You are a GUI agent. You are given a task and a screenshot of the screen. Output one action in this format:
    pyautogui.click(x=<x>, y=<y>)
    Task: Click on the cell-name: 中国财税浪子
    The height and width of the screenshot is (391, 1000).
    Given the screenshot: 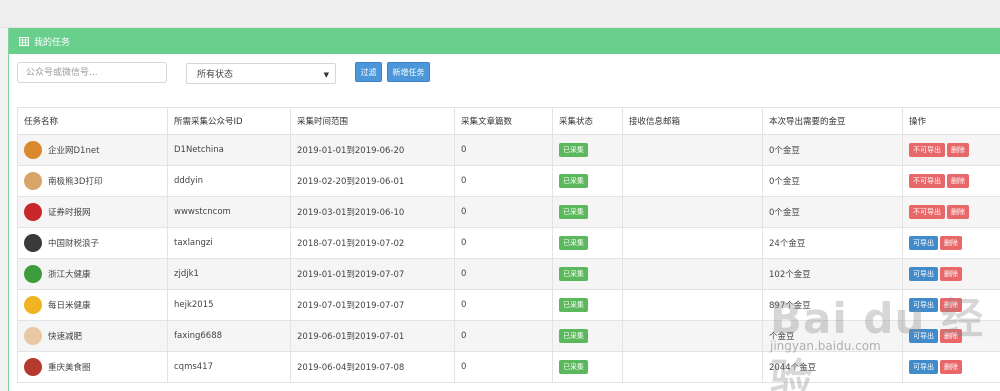 What is the action you would take?
    pyautogui.click(x=92, y=243)
    